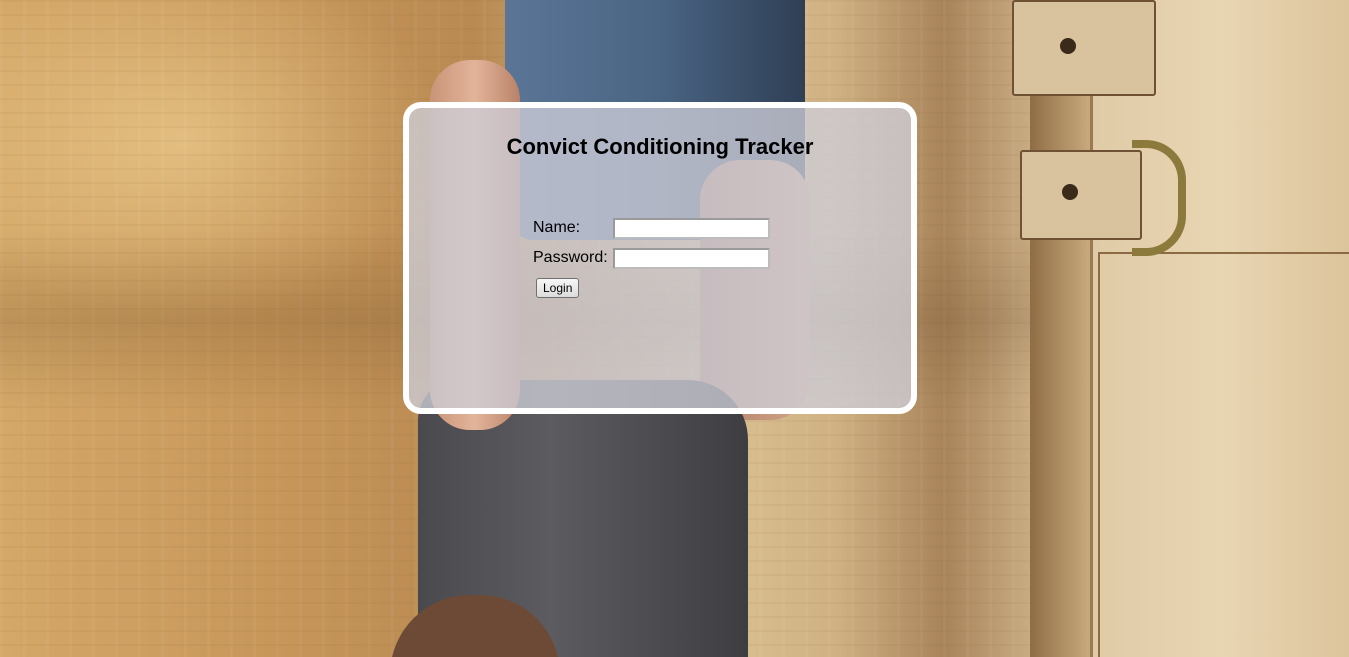  What do you see at coordinates (1084, 48) in the screenshot?
I see `door-hinge-top` at bounding box center [1084, 48].